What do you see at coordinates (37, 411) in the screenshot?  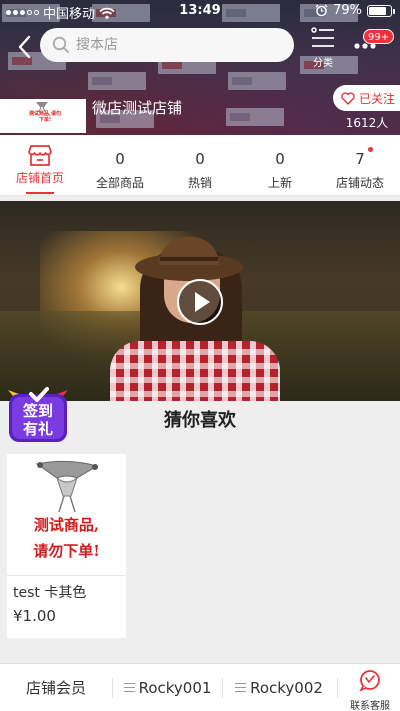 I see `check-in-badge-line1: 签到` at bounding box center [37, 411].